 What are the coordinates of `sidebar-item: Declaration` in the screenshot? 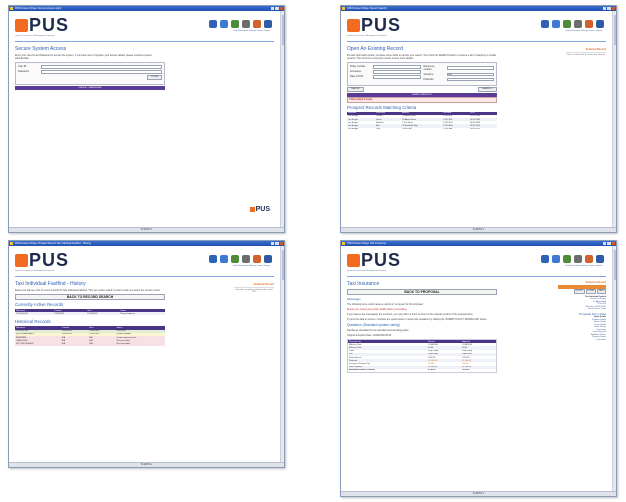 It's located at (582, 340).